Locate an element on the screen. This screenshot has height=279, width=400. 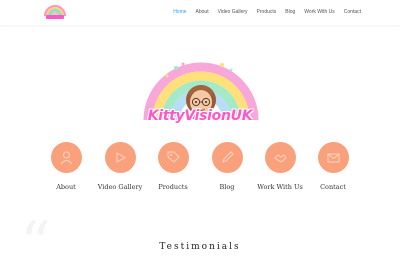
nav-video-gallery: Video Gallery is located at coordinates (233, 12).